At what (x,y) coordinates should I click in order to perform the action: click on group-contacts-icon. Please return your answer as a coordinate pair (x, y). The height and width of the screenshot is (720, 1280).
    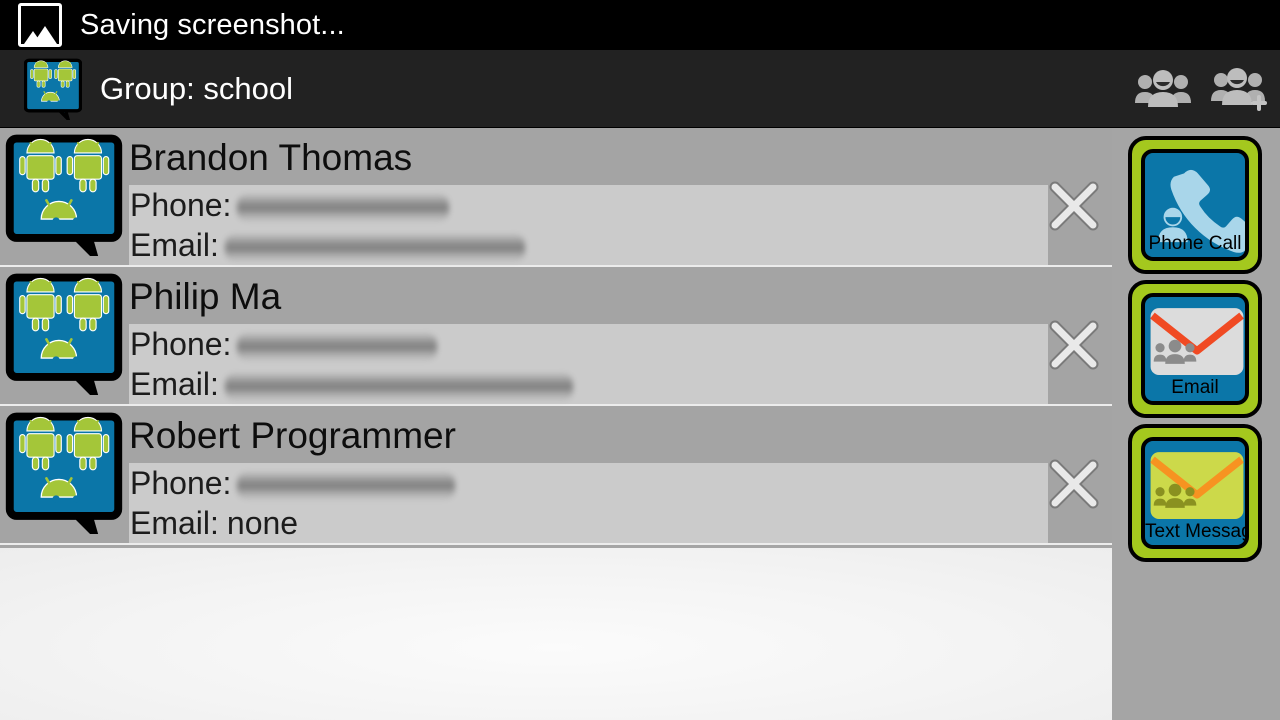
    Looking at the image, I should click on (53, 91).